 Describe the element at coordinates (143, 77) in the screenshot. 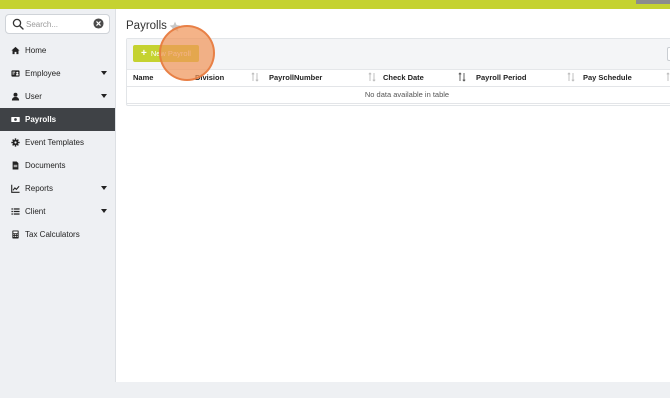

I see `column-header-name: Name` at that location.